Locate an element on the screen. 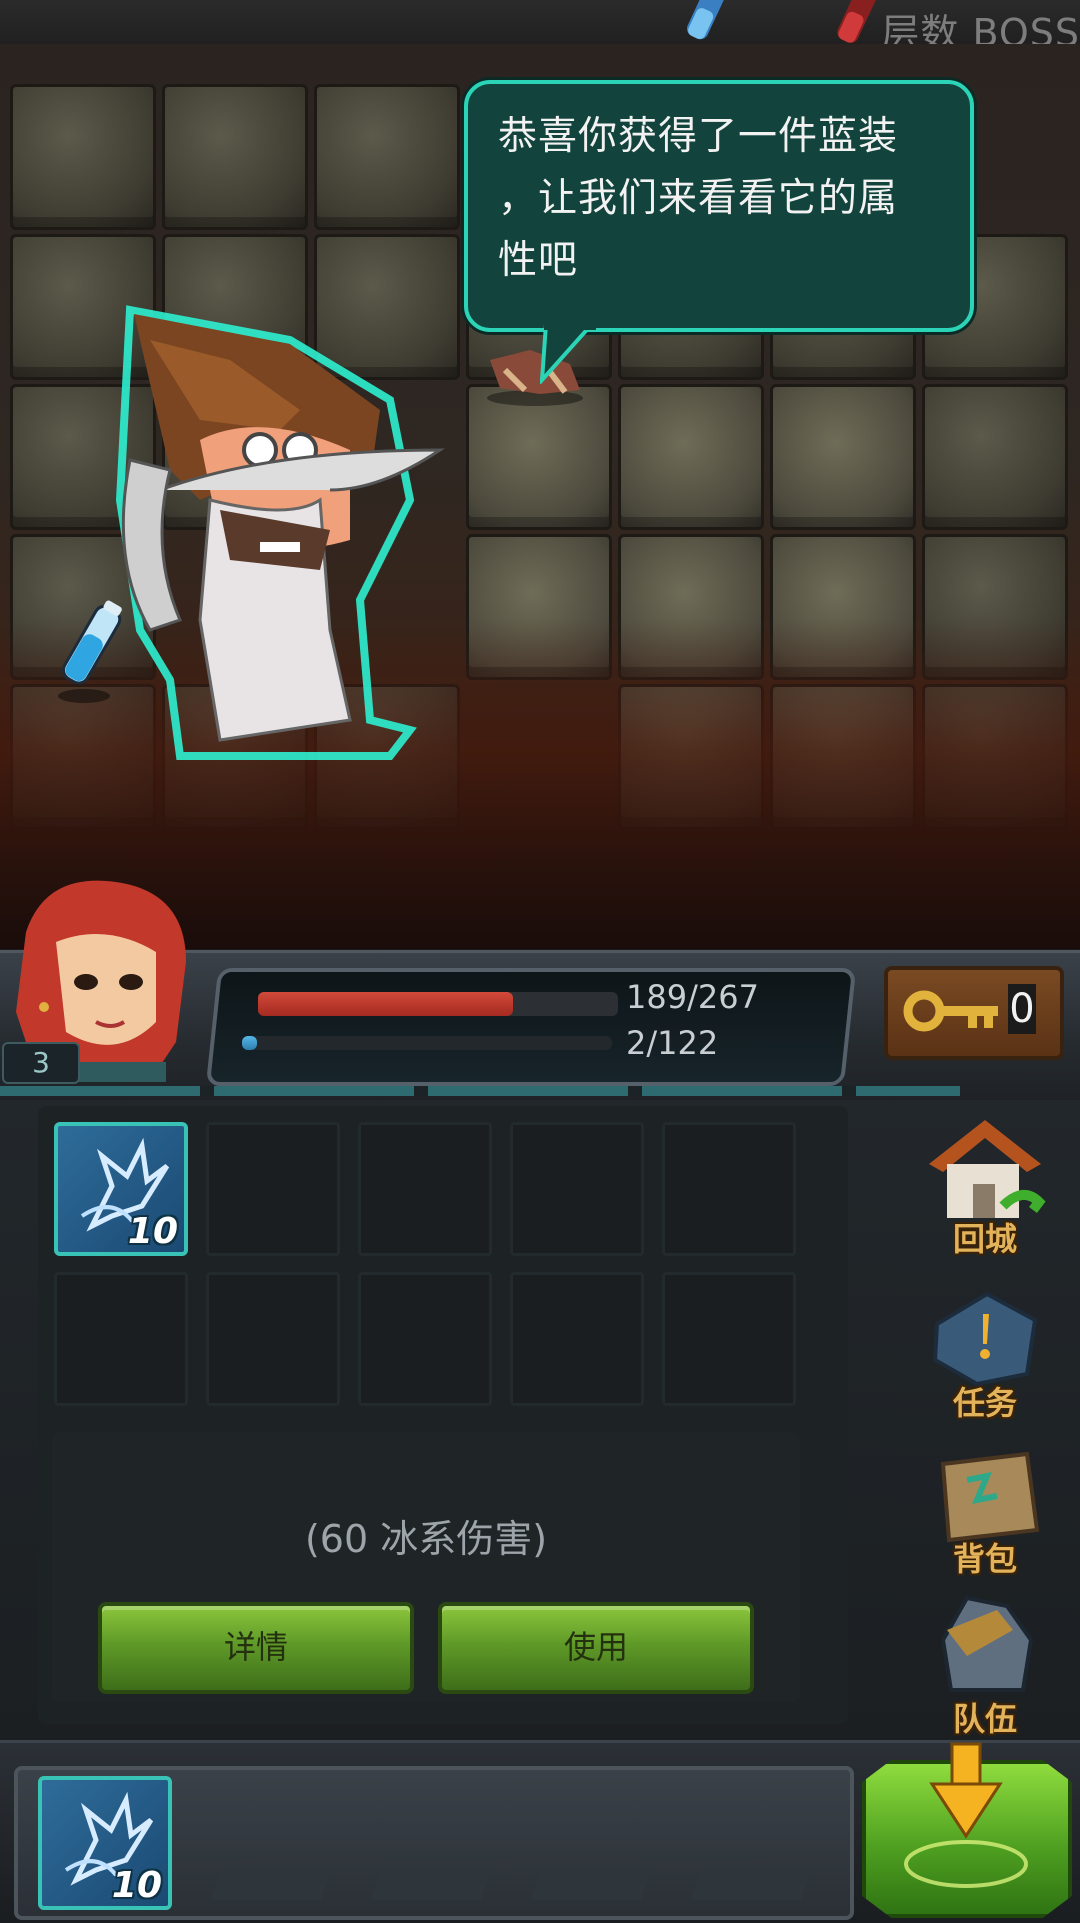 This screenshot has width=1080, height=1923. use-button: 使用 is located at coordinates (596, 1648).